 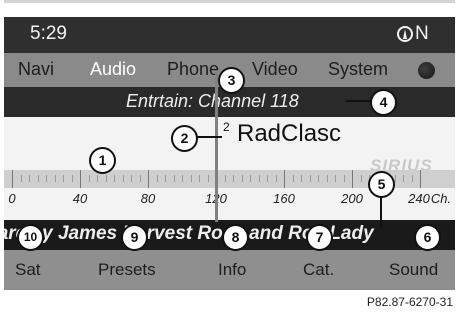 I want to click on menu-item-audio: Audio, so click(x=113, y=69).